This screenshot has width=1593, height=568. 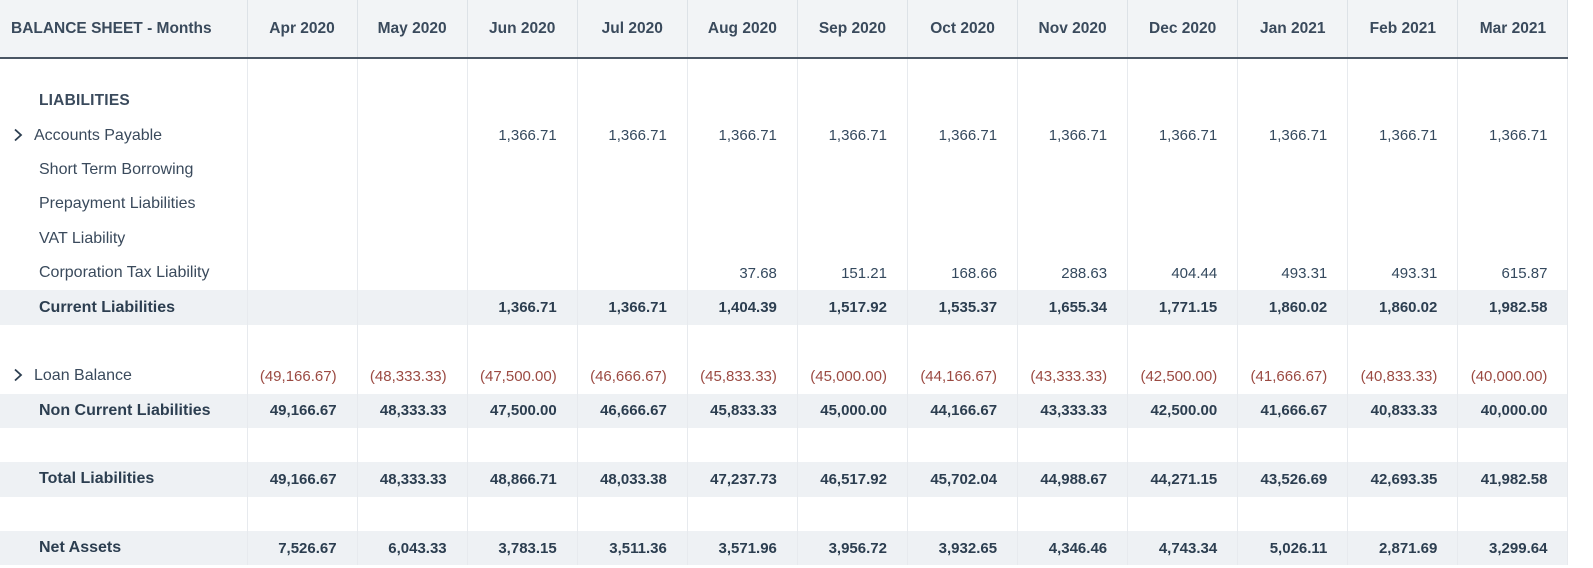 I want to click on month-header: Aug 2020, so click(x=742, y=29).